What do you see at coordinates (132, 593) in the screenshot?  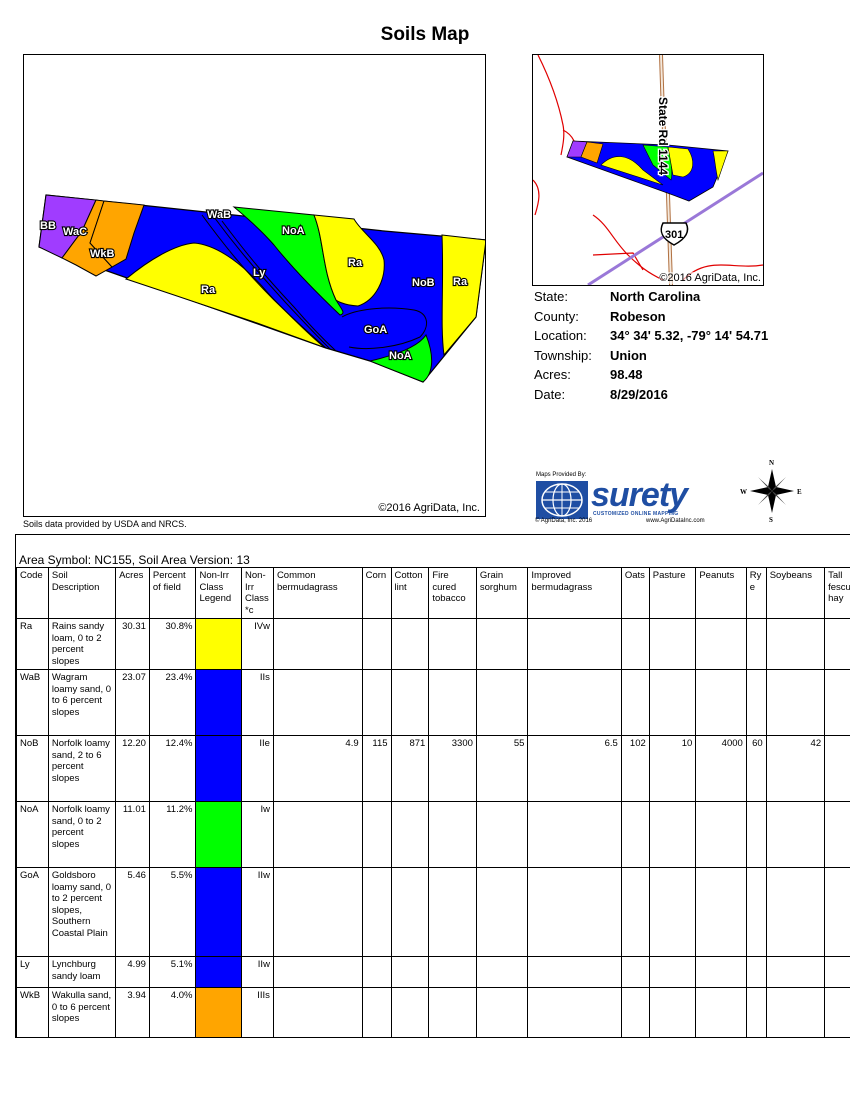 I see `column-header: Acres` at bounding box center [132, 593].